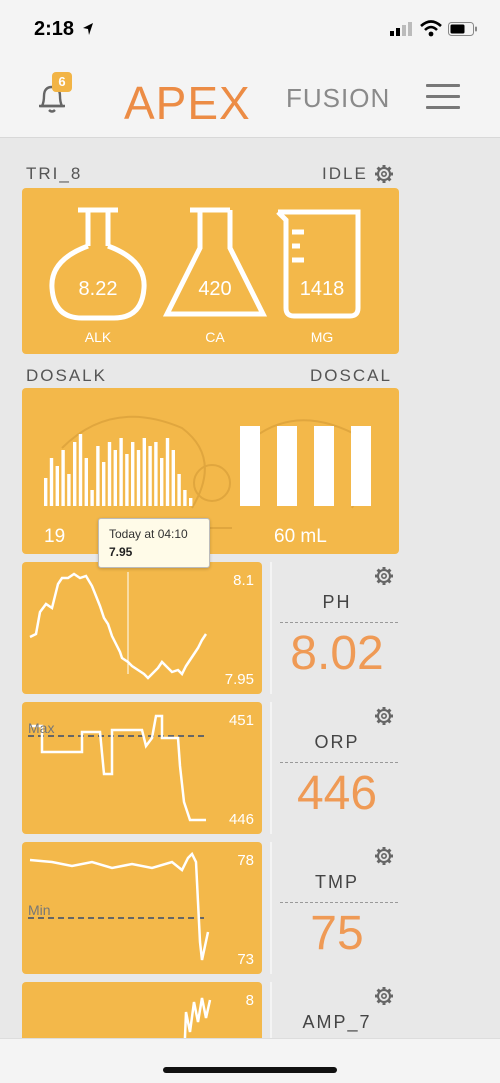  What do you see at coordinates (187, 103) in the screenshot?
I see `apex-logo: APEX` at bounding box center [187, 103].